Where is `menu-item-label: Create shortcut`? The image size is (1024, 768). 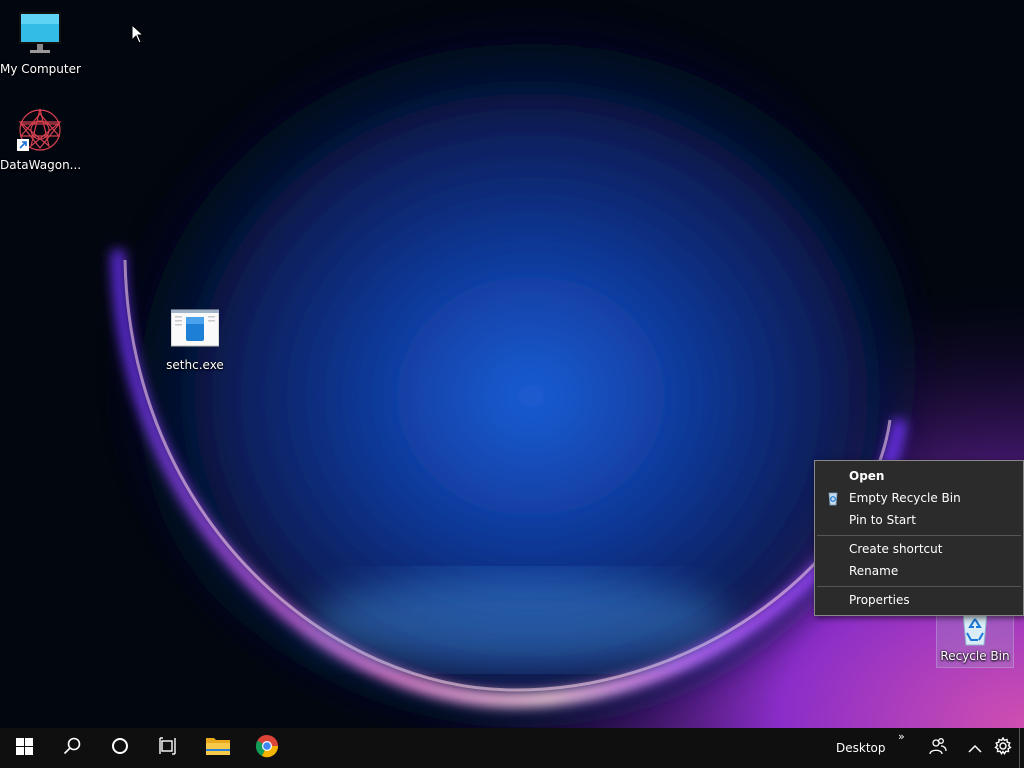 menu-item-label: Create shortcut is located at coordinates (896, 549).